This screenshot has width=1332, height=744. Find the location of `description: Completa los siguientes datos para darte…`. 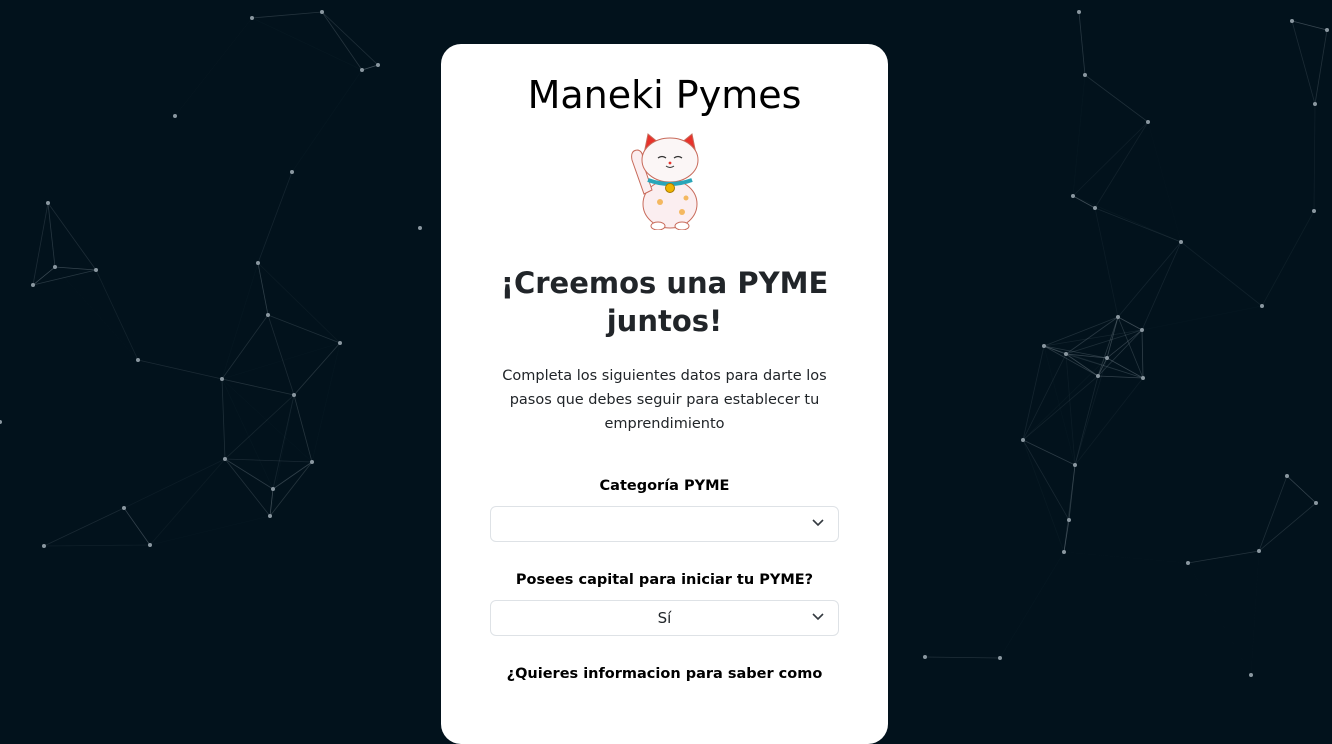

description: Completa los siguientes datos para darte… is located at coordinates (664, 400).